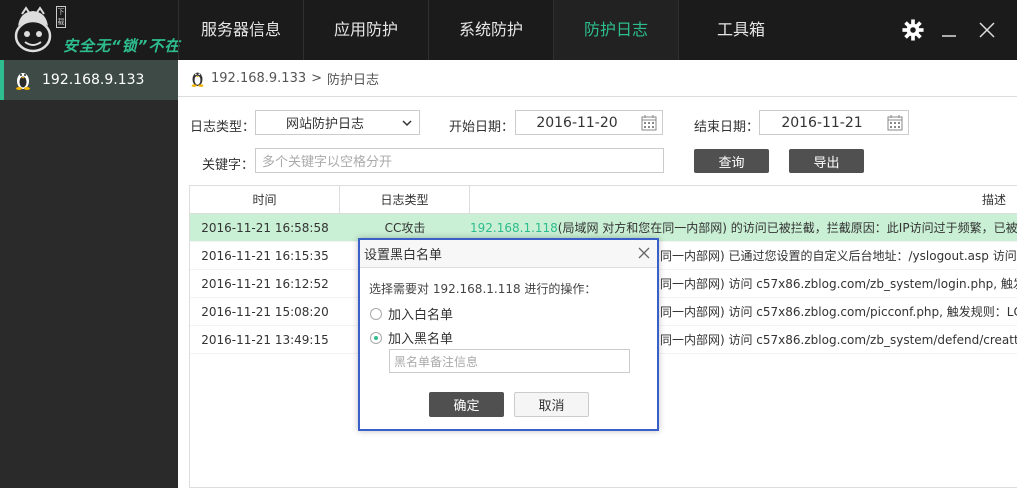  Describe the element at coordinates (421, 315) in the screenshot. I see `whitelist-label: 加入白名单` at that location.